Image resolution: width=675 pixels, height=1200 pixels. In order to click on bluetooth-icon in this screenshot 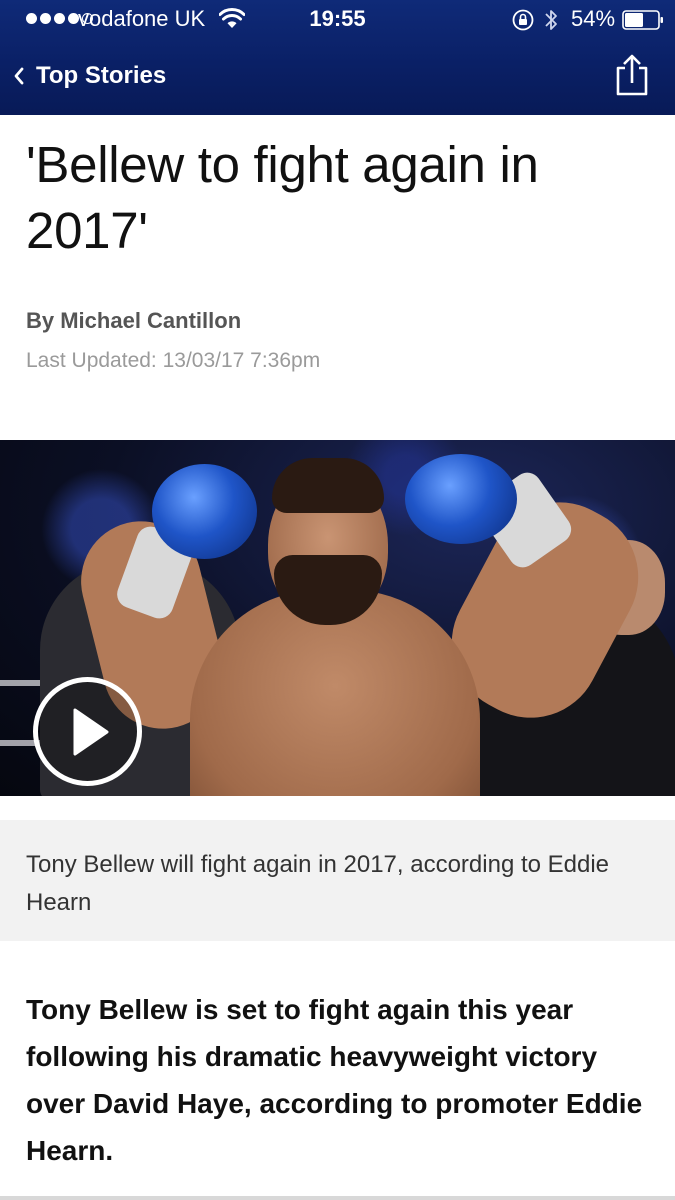, I will do `click(551, 20)`.